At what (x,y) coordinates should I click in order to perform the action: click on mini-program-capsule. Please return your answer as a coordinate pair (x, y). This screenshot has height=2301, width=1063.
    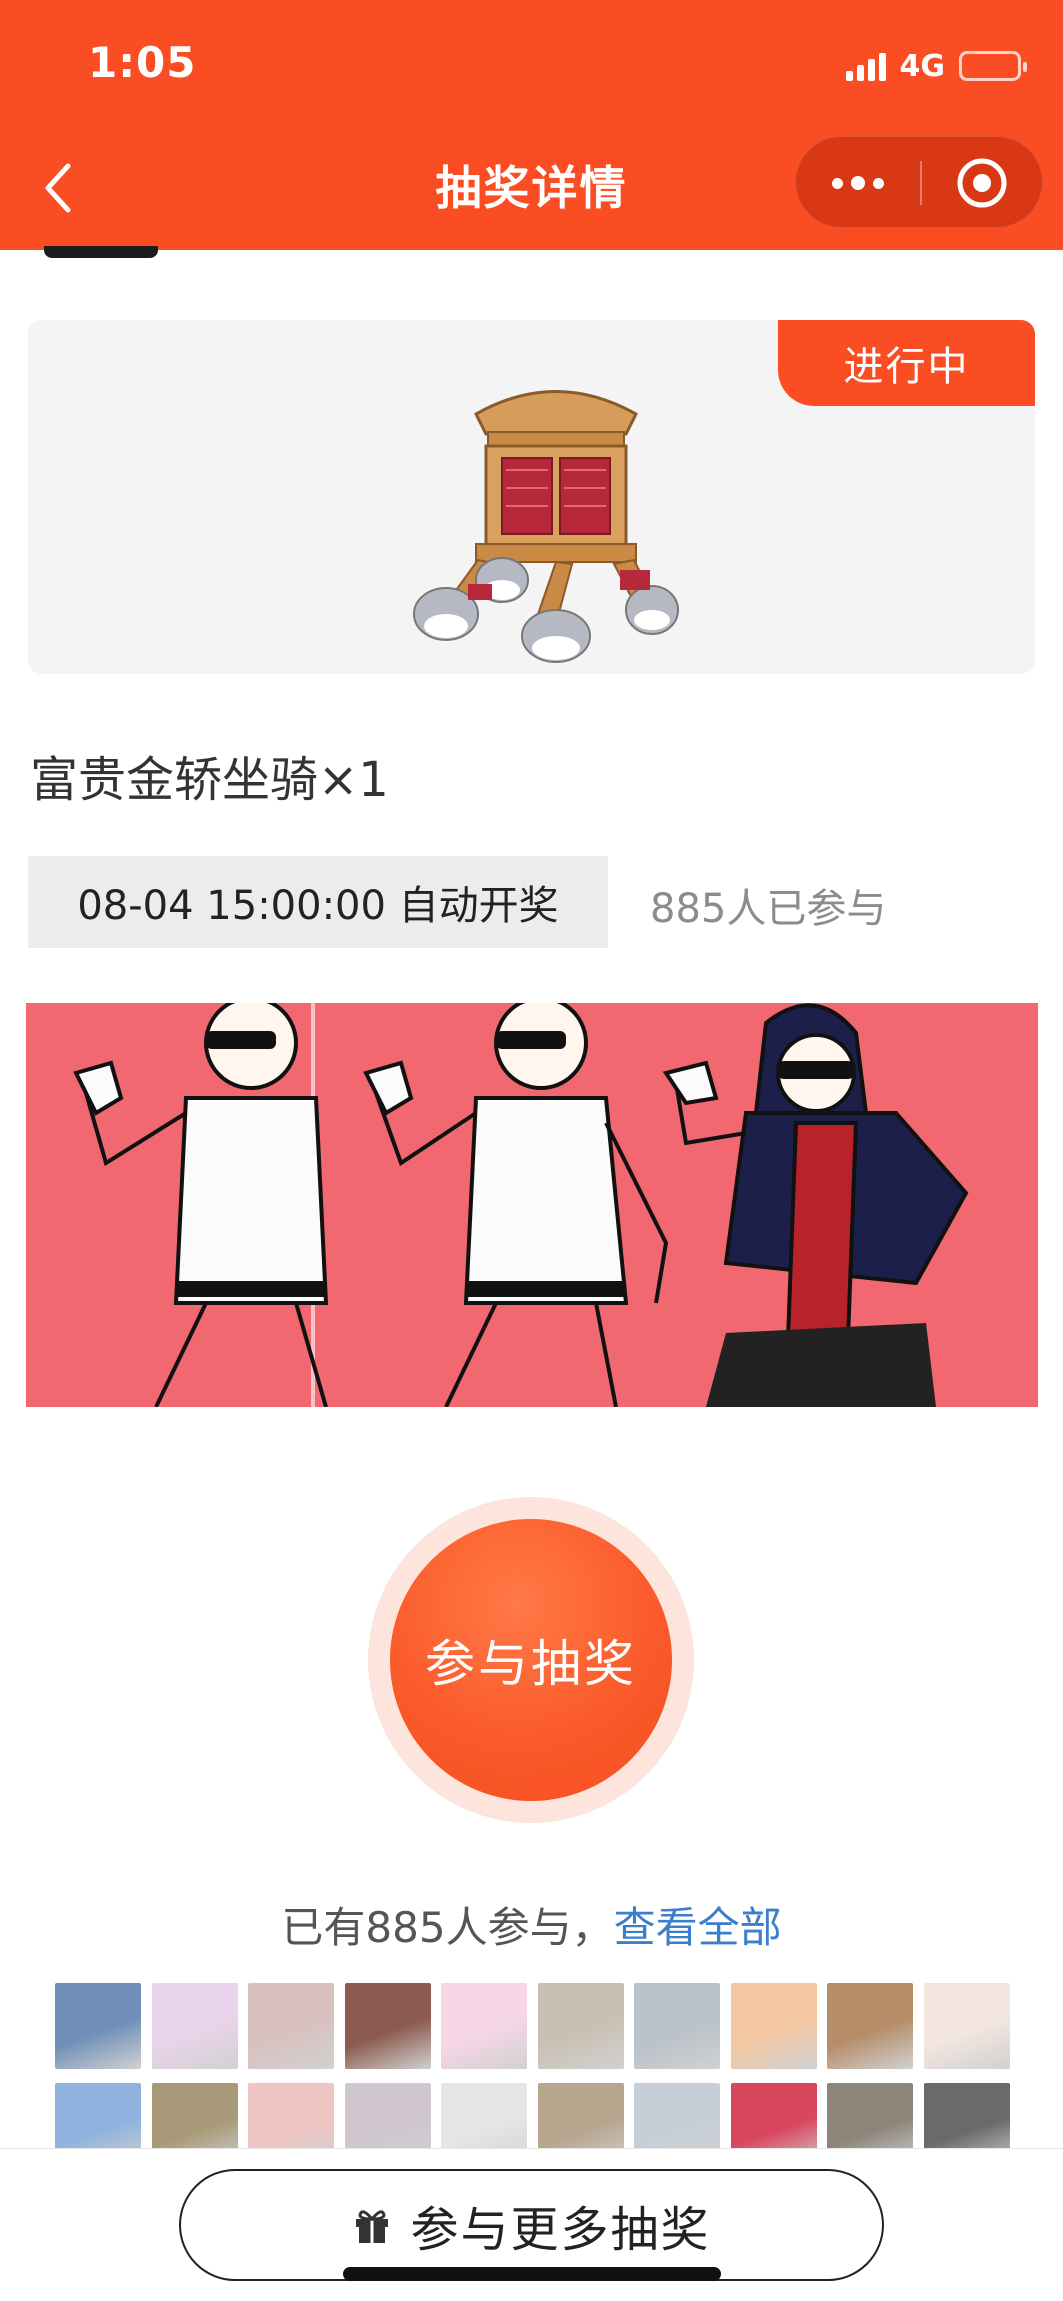
    Looking at the image, I should click on (919, 182).